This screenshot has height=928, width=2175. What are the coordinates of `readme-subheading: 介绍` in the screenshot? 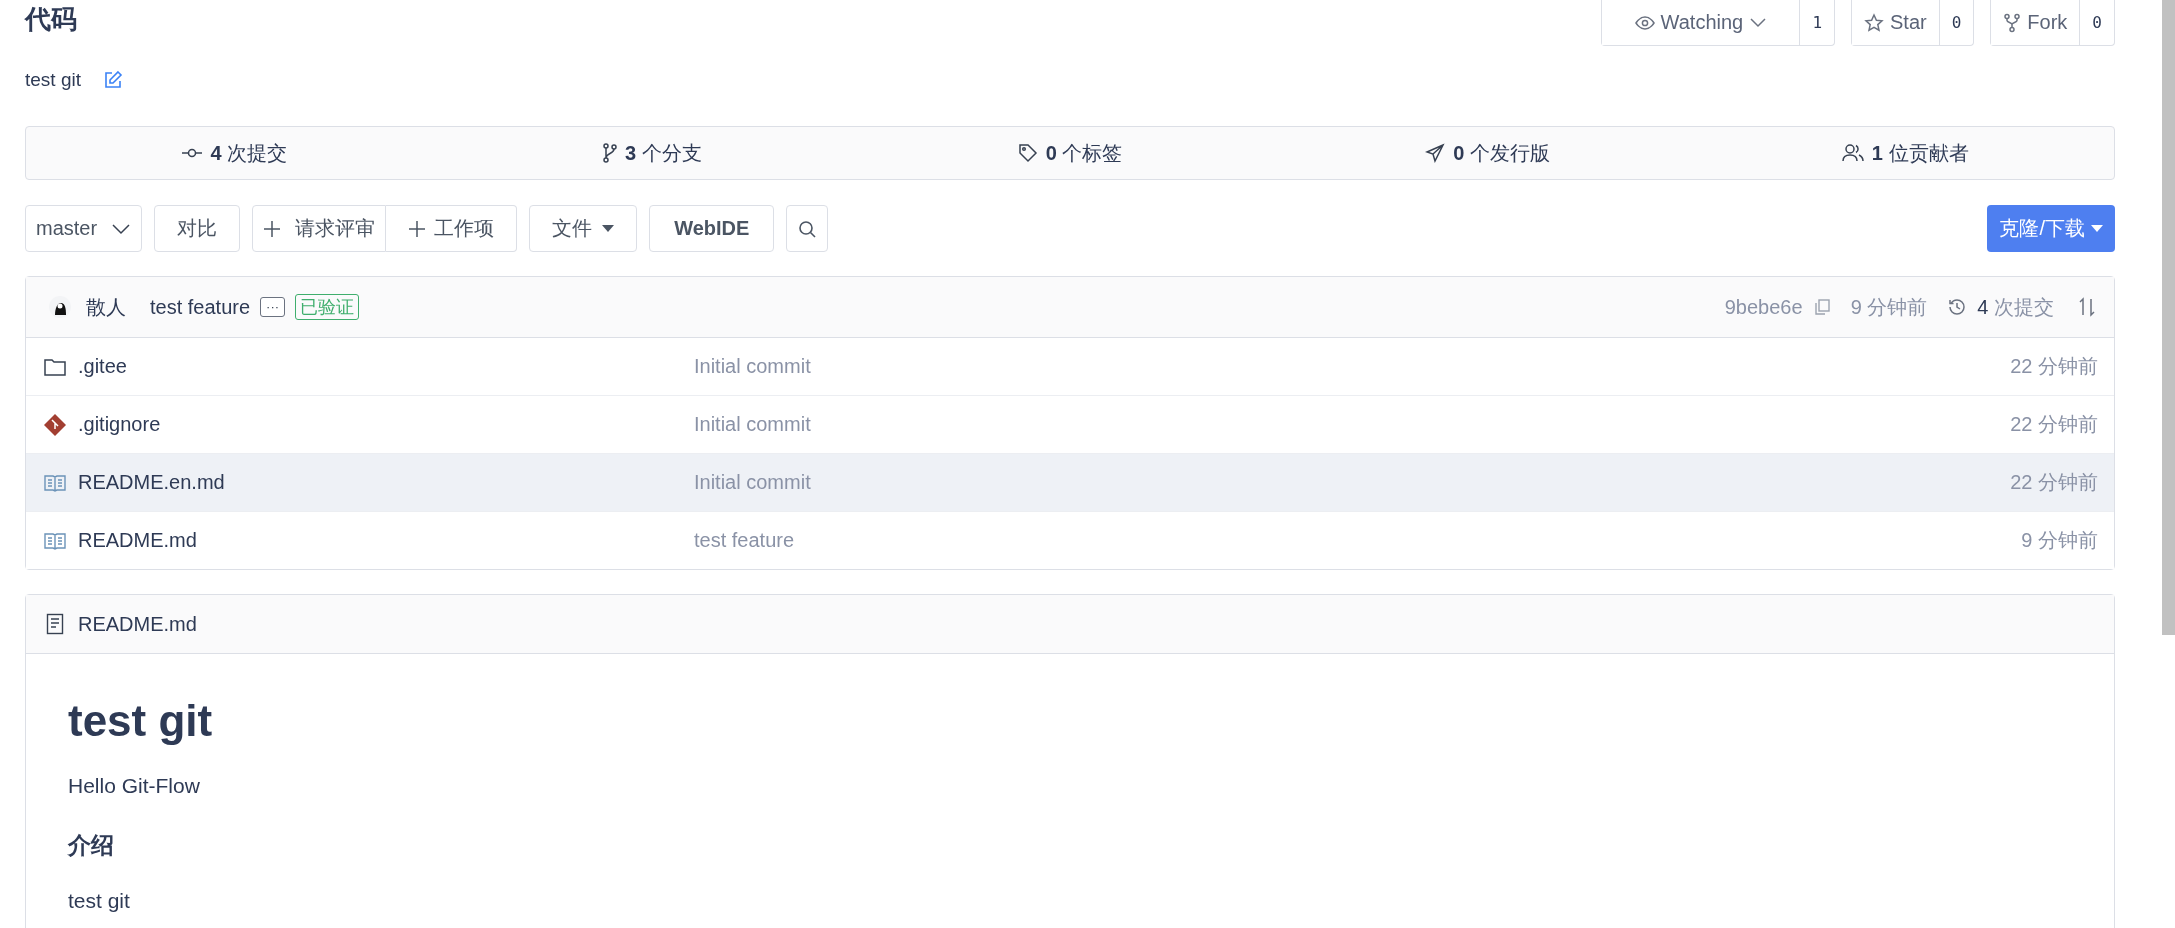 It's located at (91, 845).